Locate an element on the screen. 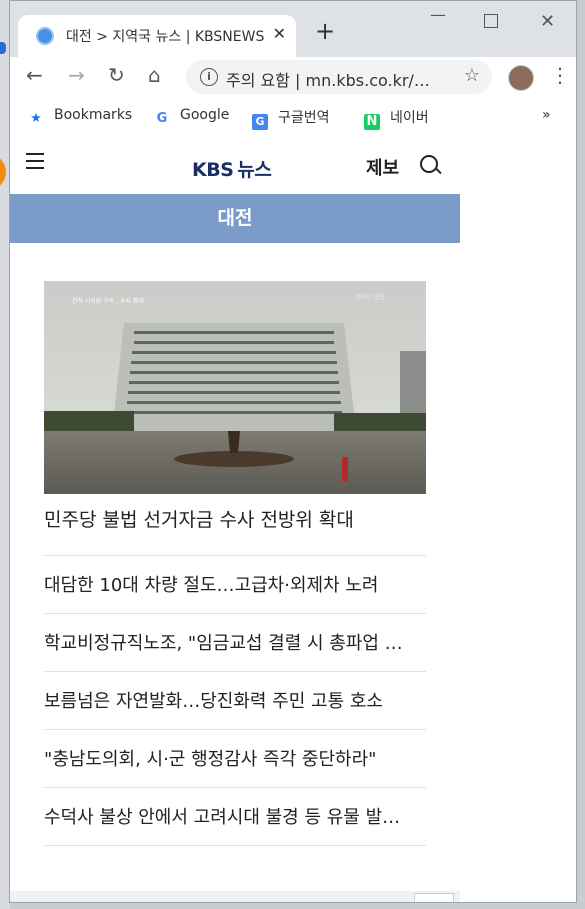 The width and height of the screenshot is (585, 909). star-icon: ★ is located at coordinates (36, 118).